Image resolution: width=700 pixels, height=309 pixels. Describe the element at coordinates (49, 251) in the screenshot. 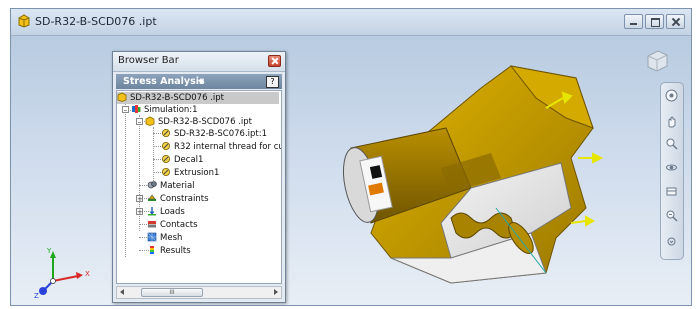

I see `axis-y-label: Y` at that location.